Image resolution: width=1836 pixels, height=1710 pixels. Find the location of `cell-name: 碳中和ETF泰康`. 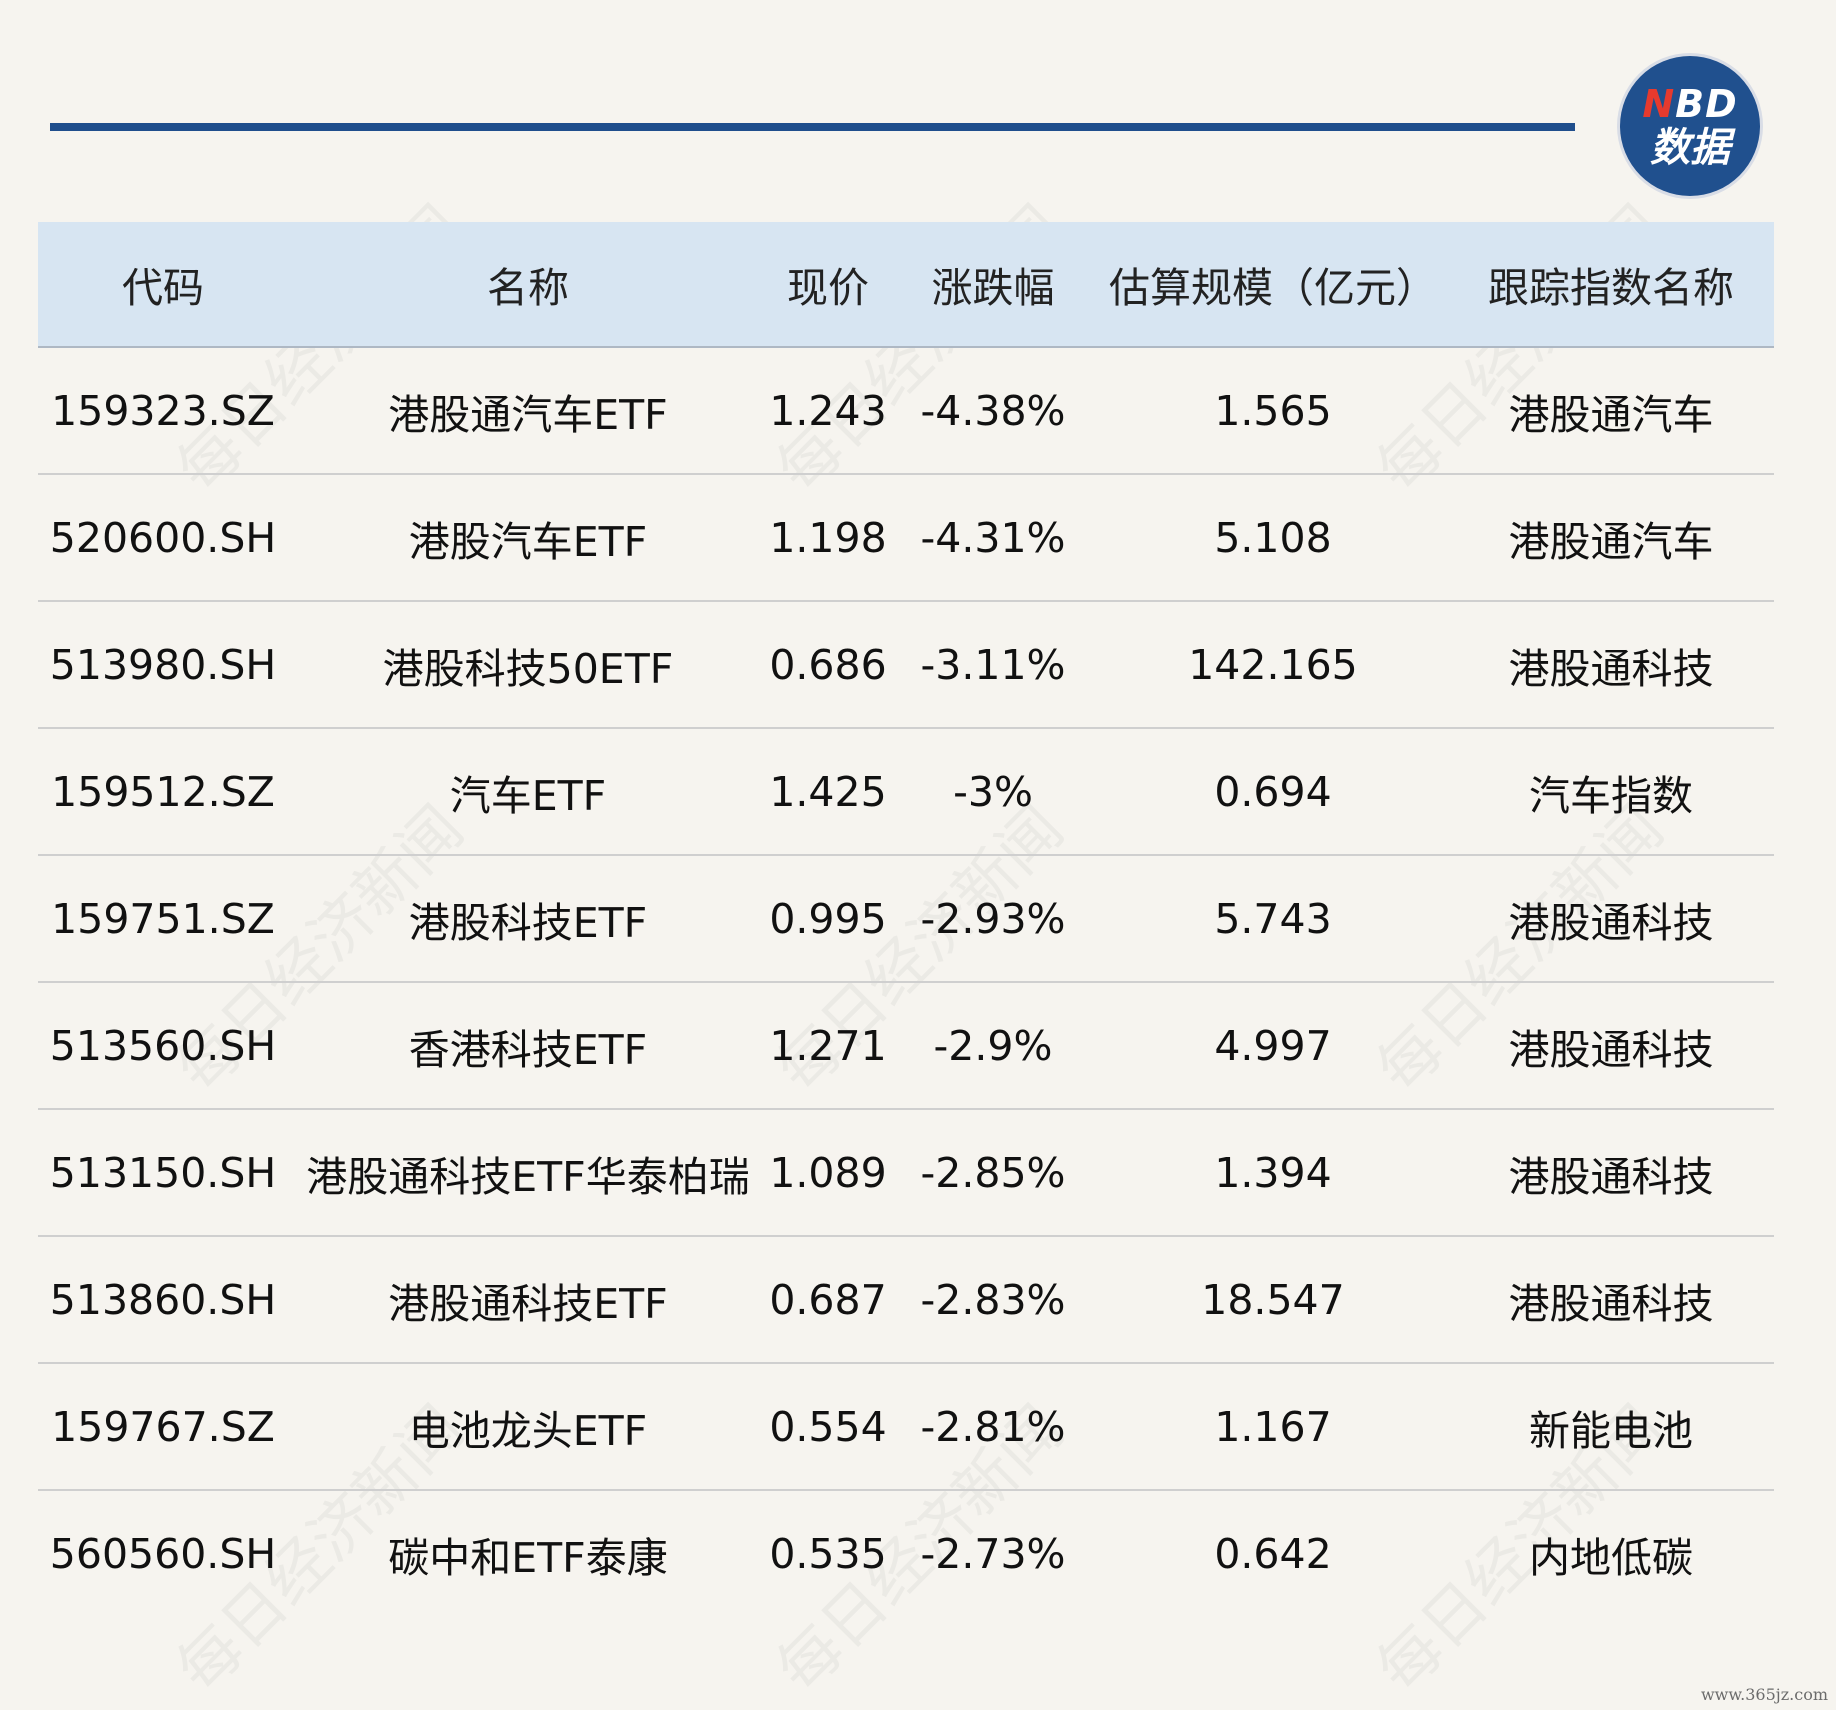

cell-name: 碳中和ETF泰康 is located at coordinates (528, 1557).